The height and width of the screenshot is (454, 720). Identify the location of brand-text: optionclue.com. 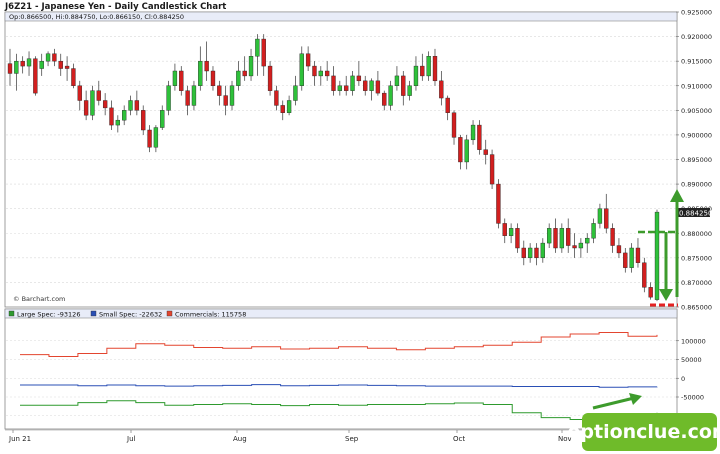
(643, 432).